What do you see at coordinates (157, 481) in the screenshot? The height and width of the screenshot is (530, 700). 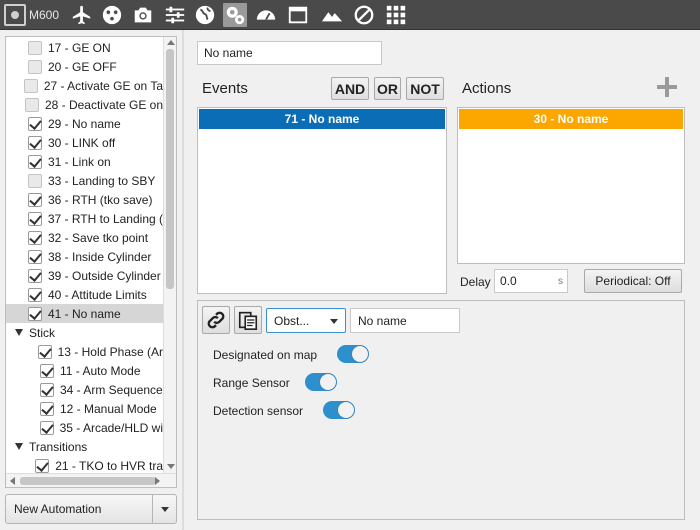 I see `scroll-right-icon` at bounding box center [157, 481].